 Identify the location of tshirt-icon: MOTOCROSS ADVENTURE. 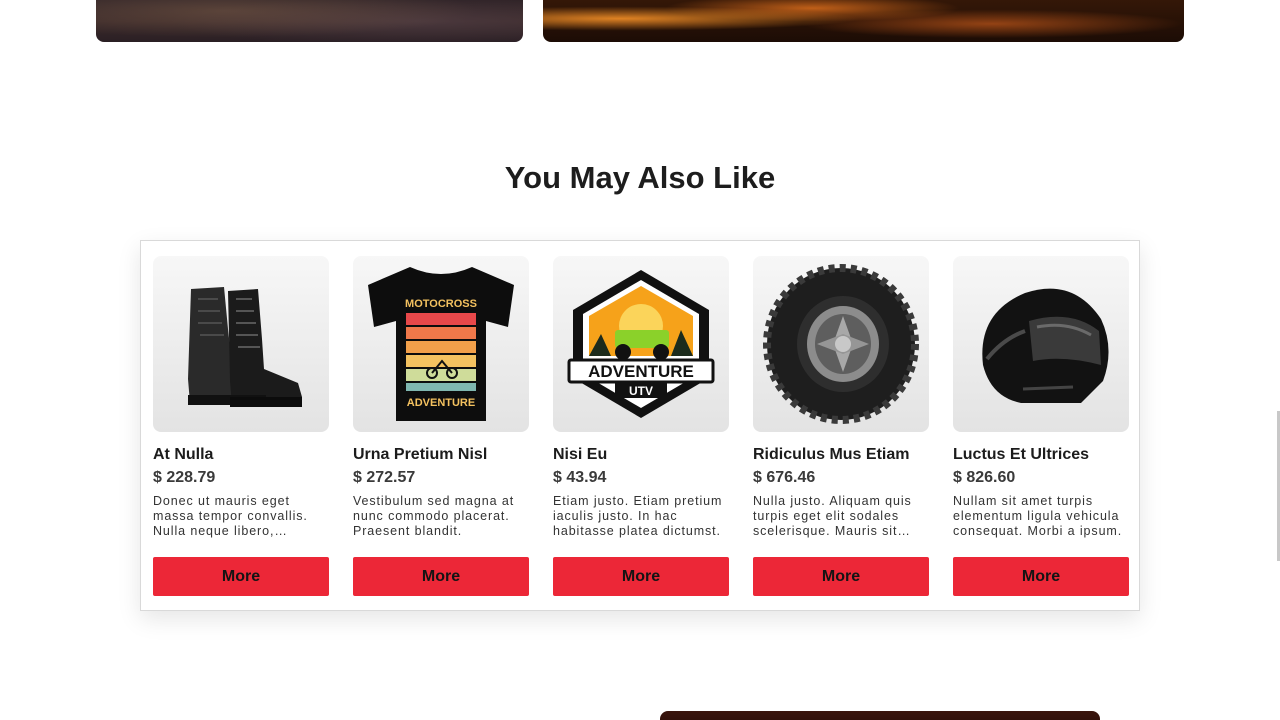
(441, 344).